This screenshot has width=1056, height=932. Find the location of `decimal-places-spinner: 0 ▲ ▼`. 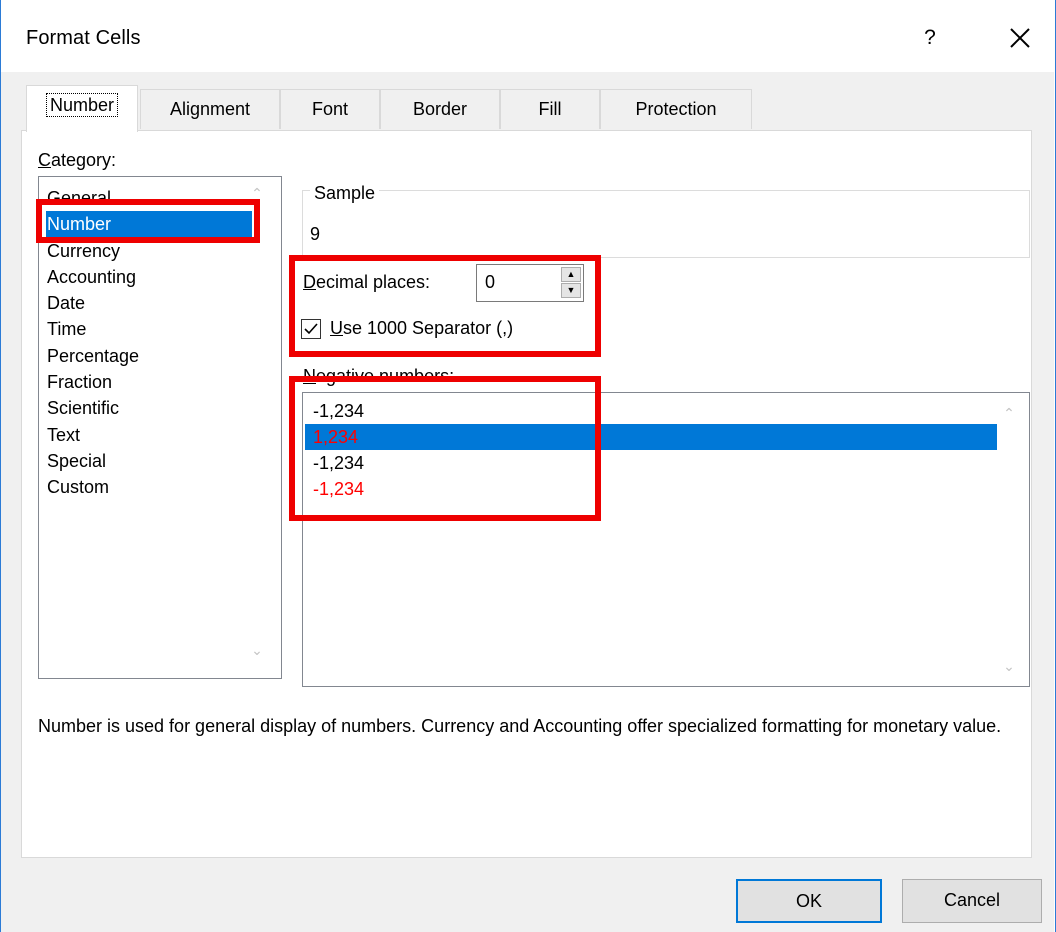

decimal-places-spinner: 0 ▲ ▼ is located at coordinates (530, 283).